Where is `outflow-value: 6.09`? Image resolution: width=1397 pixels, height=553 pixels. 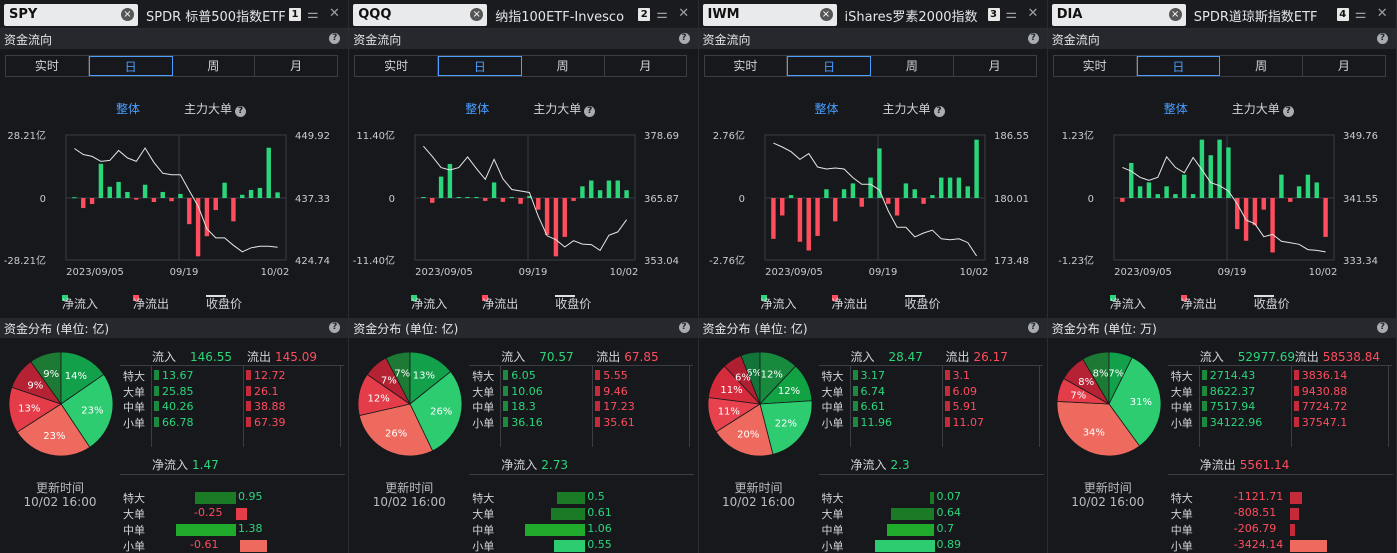
outflow-value: 6.09 is located at coordinates (965, 391).